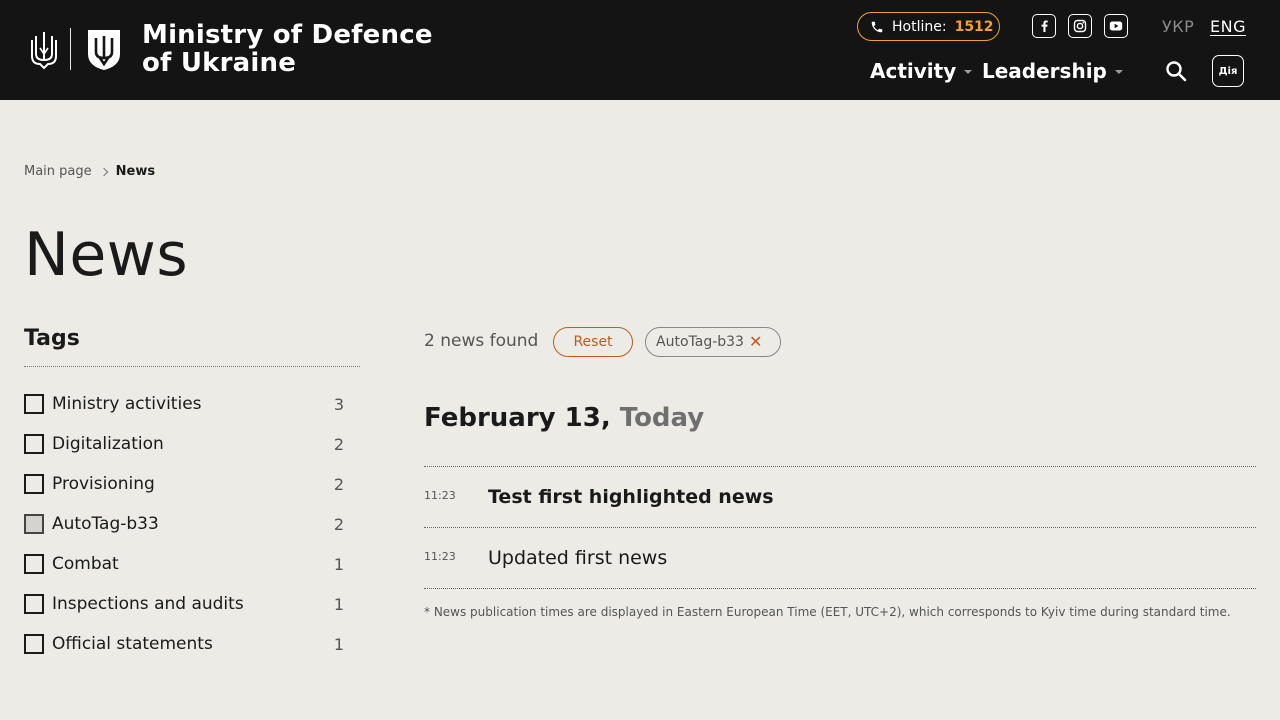 The height and width of the screenshot is (720, 1280). What do you see at coordinates (577, 558) in the screenshot?
I see `news-title-link: Updated first news` at bounding box center [577, 558].